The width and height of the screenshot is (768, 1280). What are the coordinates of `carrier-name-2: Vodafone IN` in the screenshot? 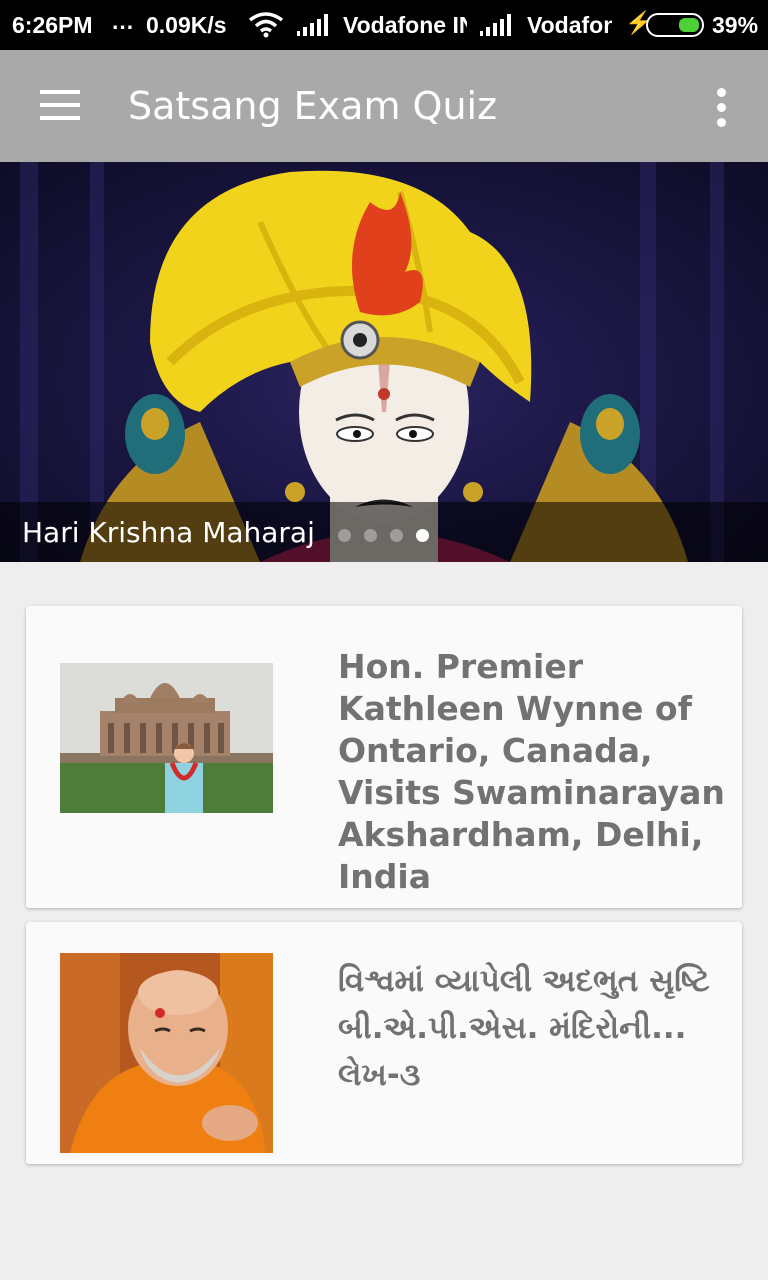 It's located at (569, 25).